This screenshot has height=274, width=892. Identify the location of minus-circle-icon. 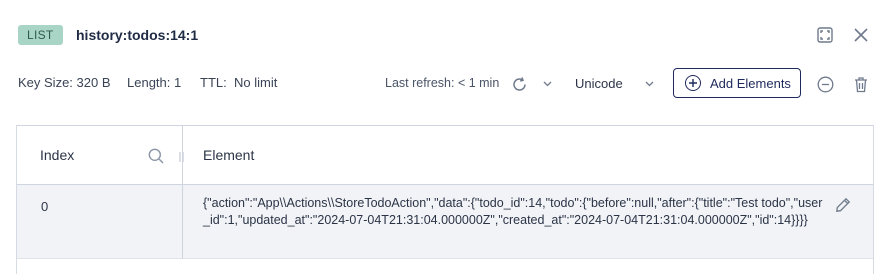
(825, 84).